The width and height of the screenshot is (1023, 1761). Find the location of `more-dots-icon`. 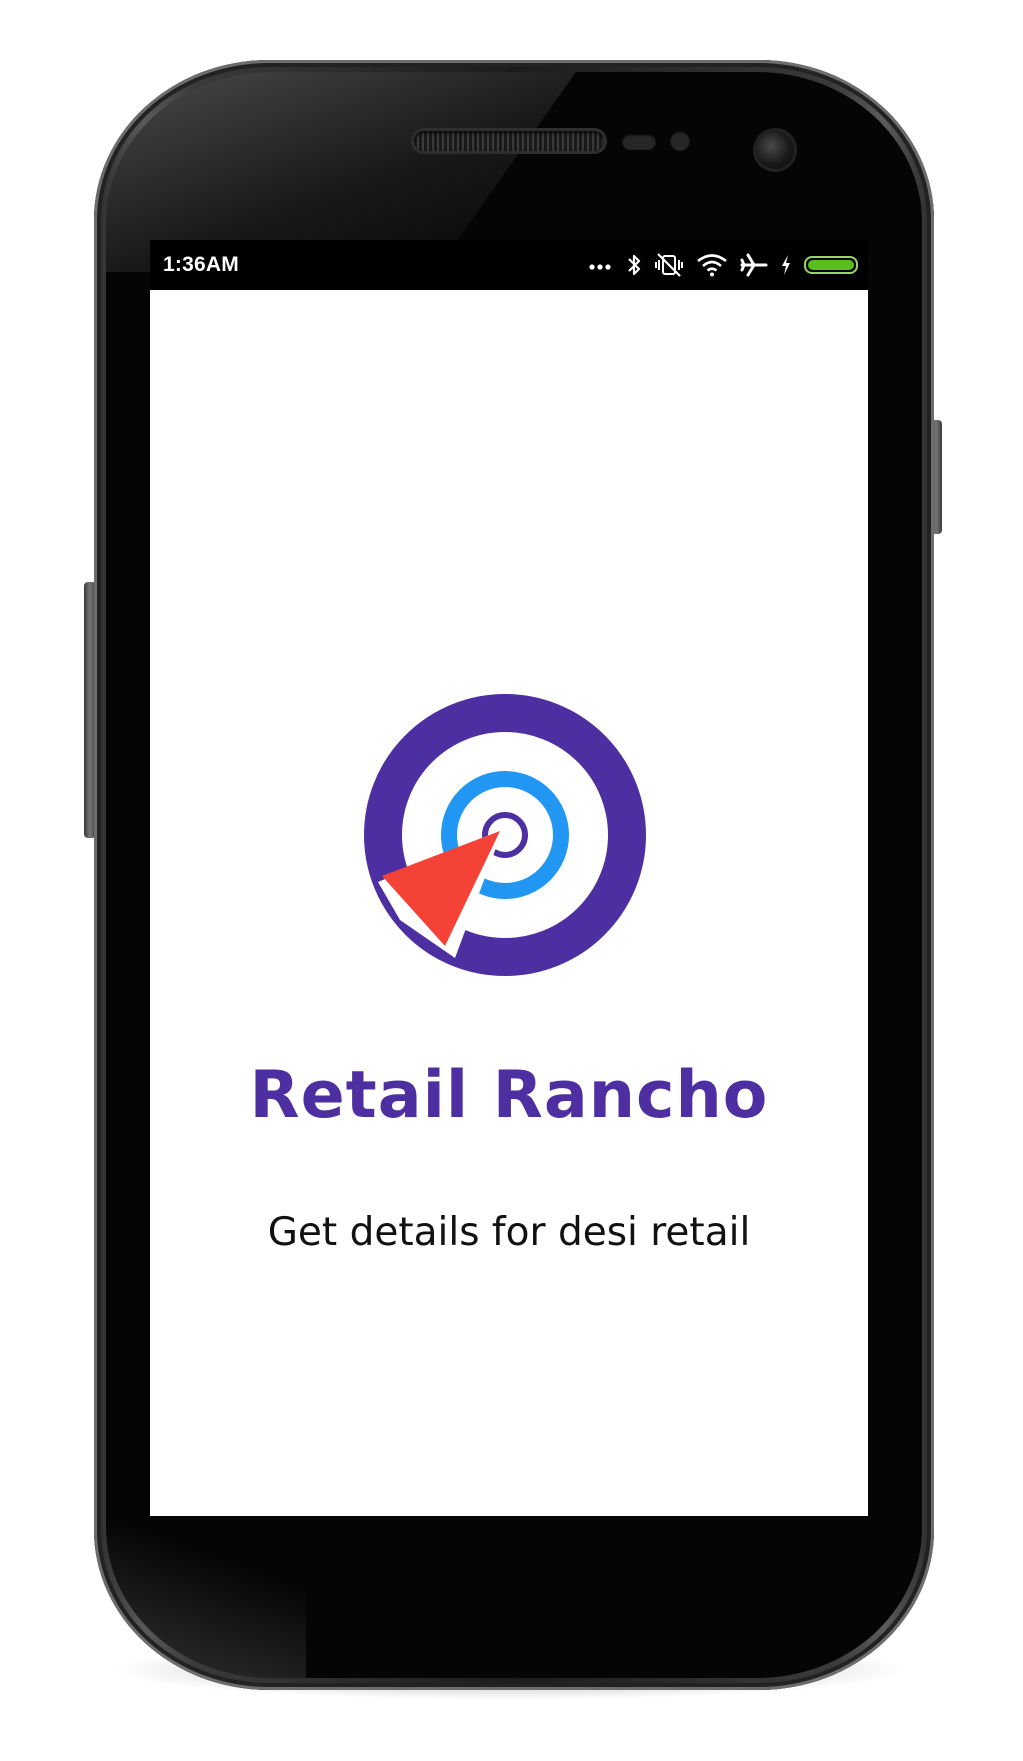

more-dots-icon is located at coordinates (601, 265).